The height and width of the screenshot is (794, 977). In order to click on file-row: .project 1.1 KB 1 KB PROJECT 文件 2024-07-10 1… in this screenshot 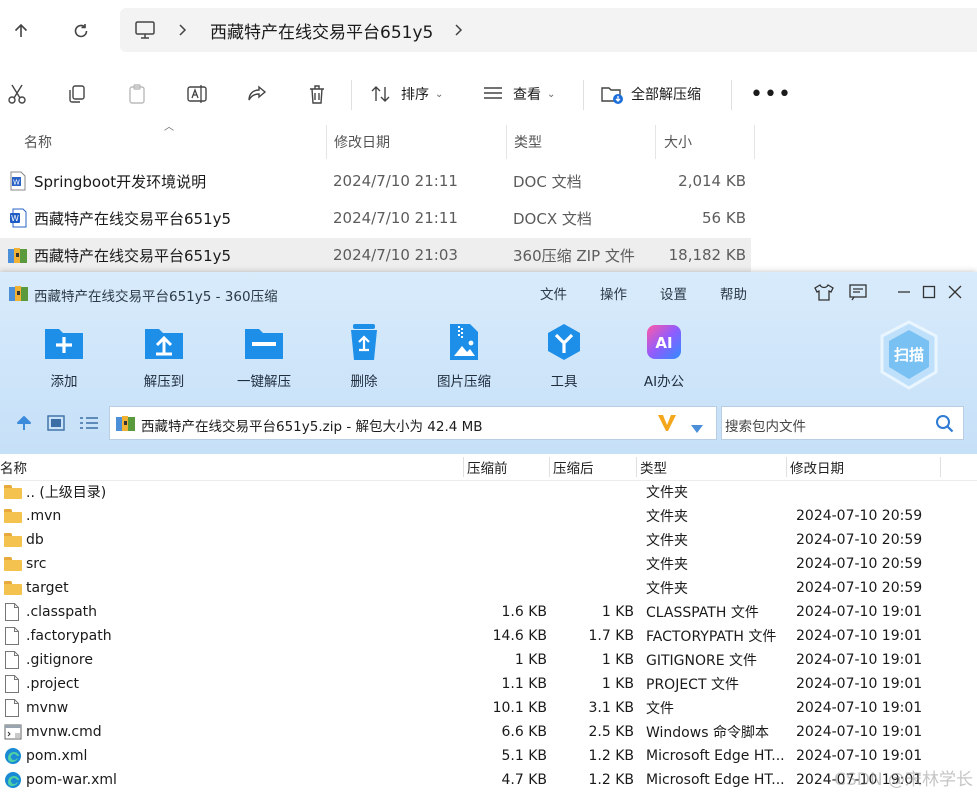, I will do `click(488, 684)`.